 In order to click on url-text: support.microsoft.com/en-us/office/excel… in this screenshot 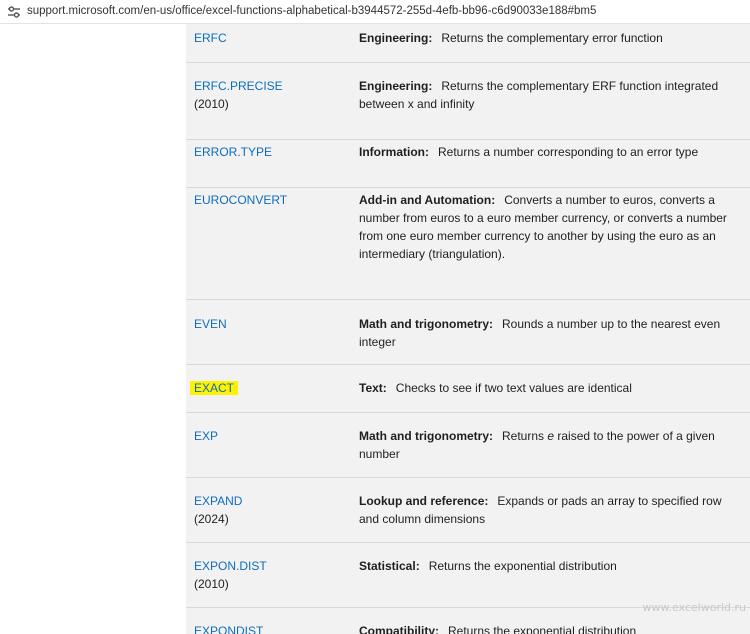, I will do `click(311, 11)`.